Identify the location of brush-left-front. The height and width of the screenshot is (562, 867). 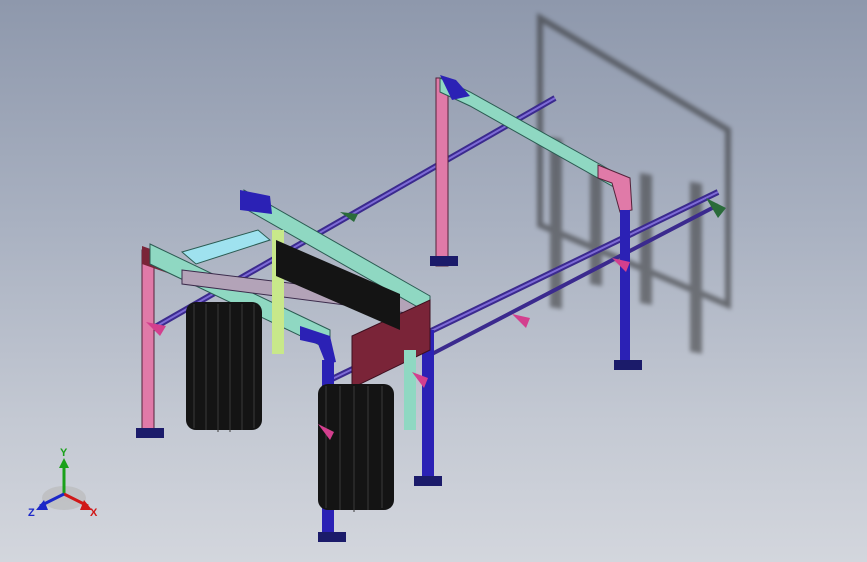
(224, 367).